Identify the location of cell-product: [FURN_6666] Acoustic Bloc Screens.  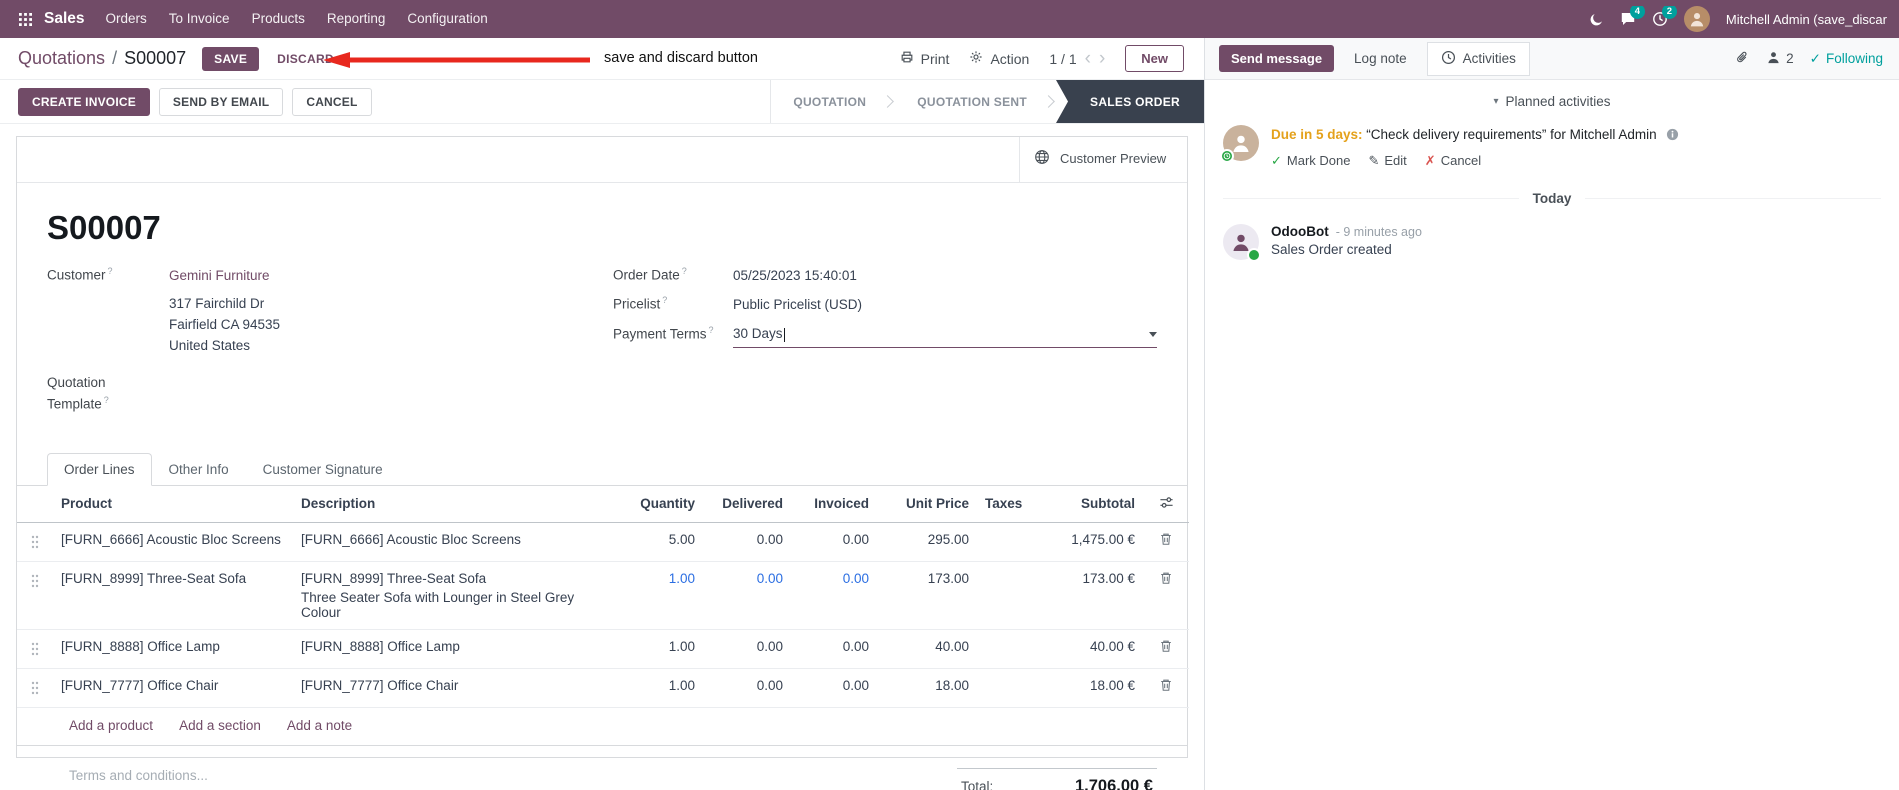
(173, 542).